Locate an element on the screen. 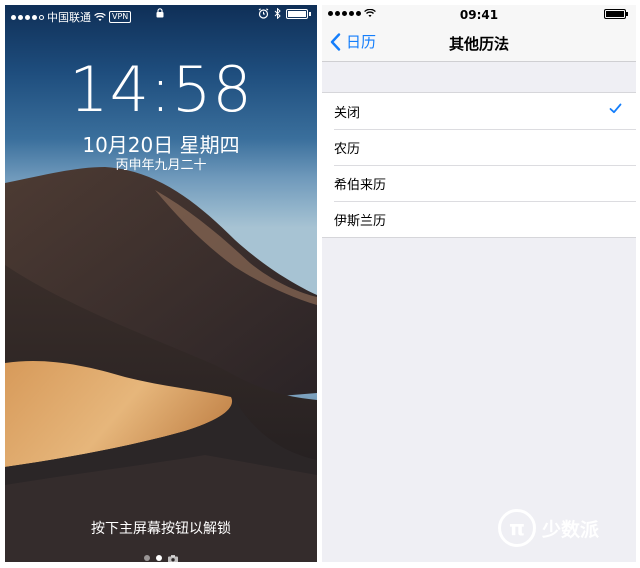 Image resolution: width=640 pixels, height=568 pixels. status-time: 09:41 is located at coordinates (479, 15).